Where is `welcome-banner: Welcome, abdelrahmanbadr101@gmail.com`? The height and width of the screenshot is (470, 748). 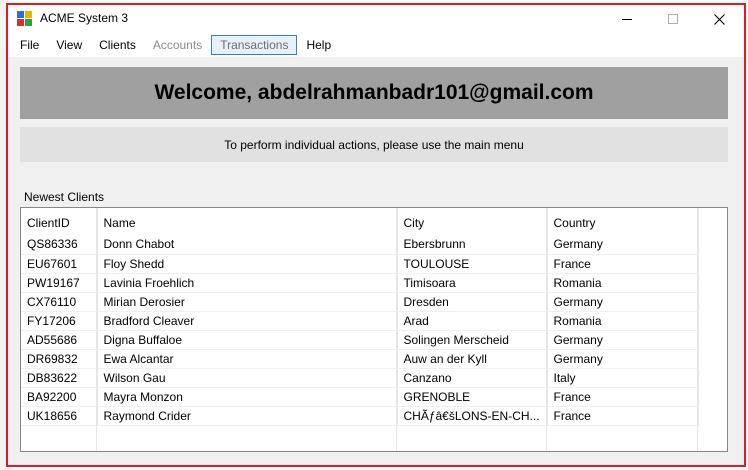
welcome-banner: Welcome, abdelrahmanbadr101@gmail.com is located at coordinates (374, 93).